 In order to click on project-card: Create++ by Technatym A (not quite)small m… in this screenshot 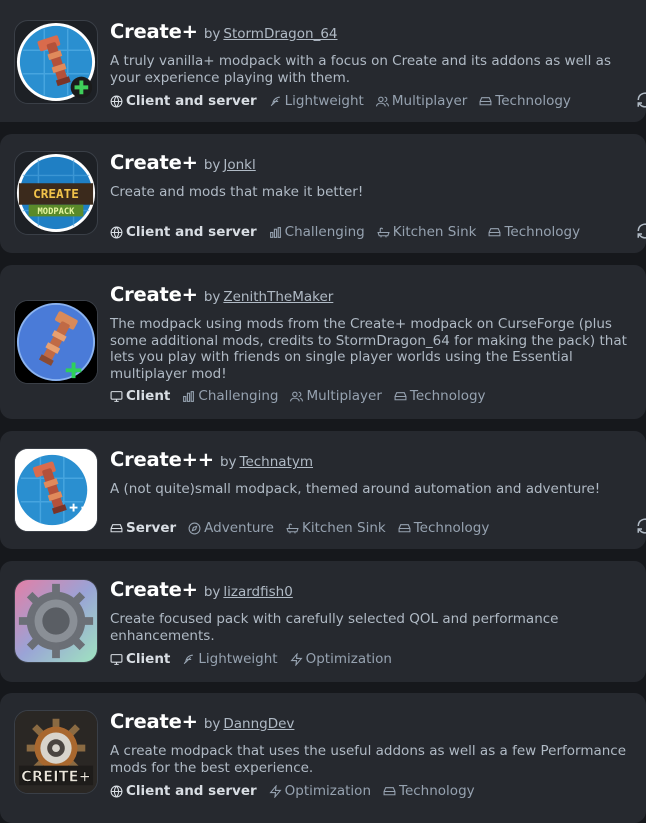, I will do `click(323, 490)`.